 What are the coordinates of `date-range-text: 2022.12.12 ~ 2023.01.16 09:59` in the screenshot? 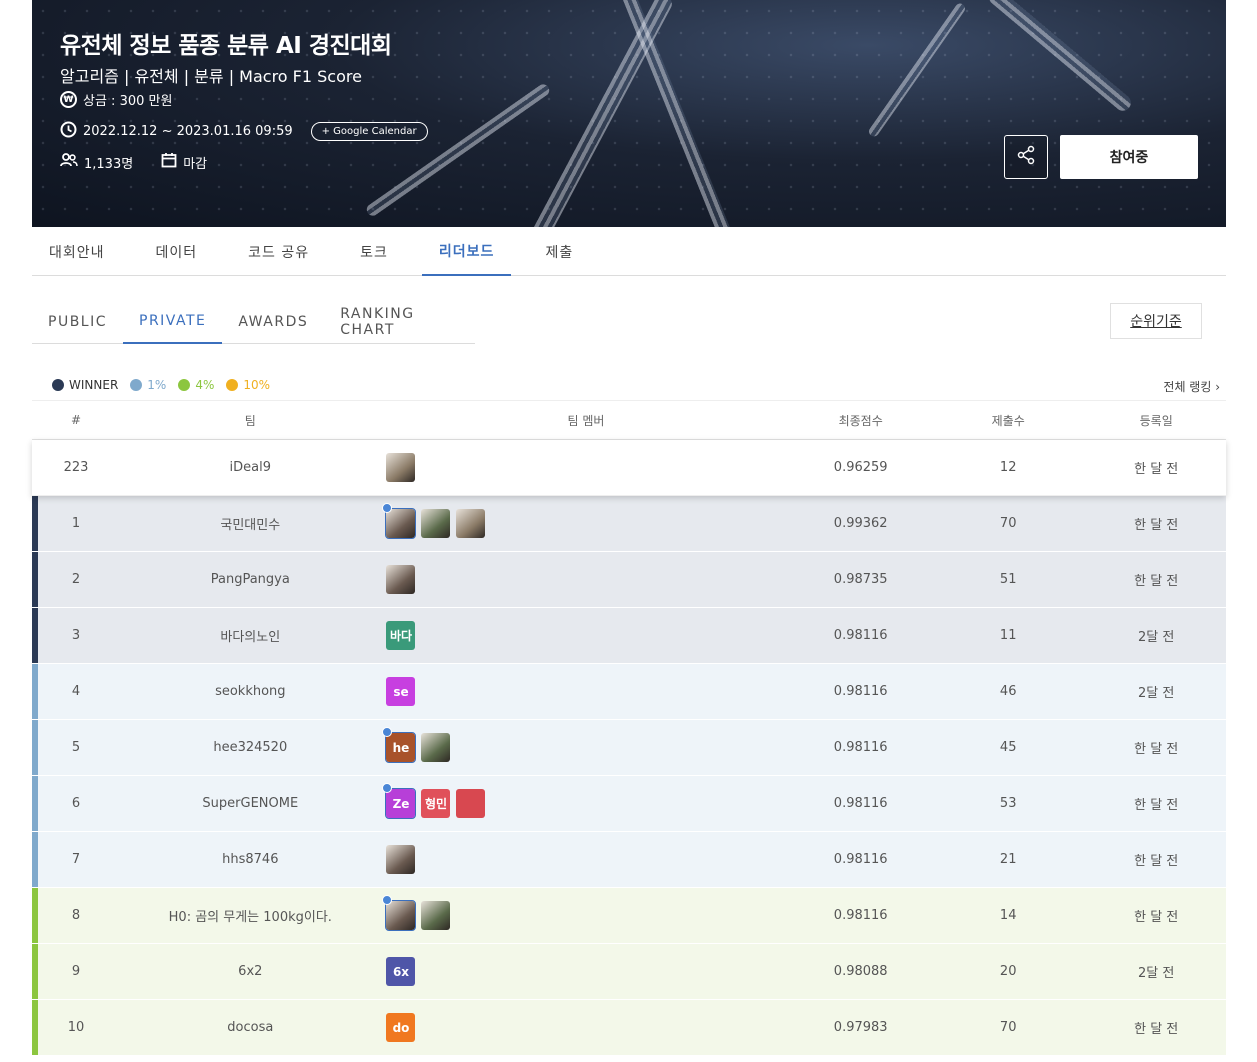 It's located at (188, 131).